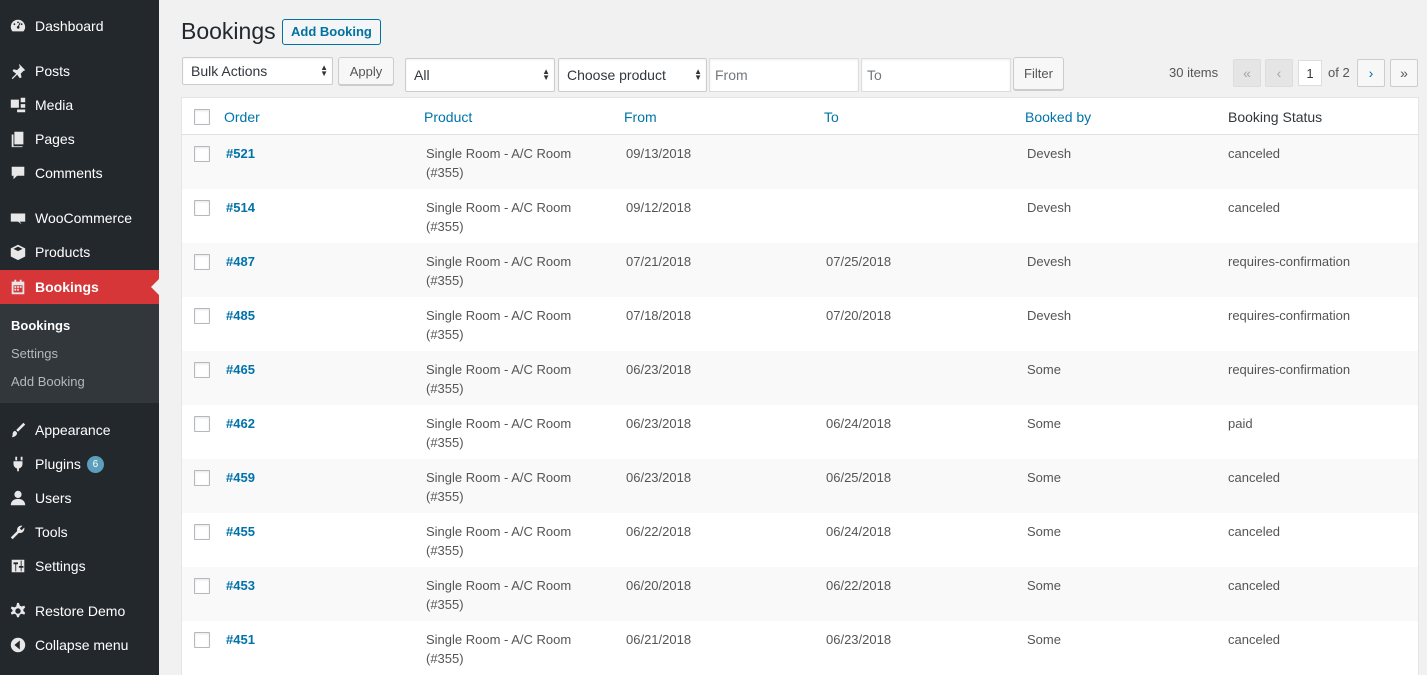  What do you see at coordinates (936, 75) in the screenshot?
I see `to-date-input: To` at bounding box center [936, 75].